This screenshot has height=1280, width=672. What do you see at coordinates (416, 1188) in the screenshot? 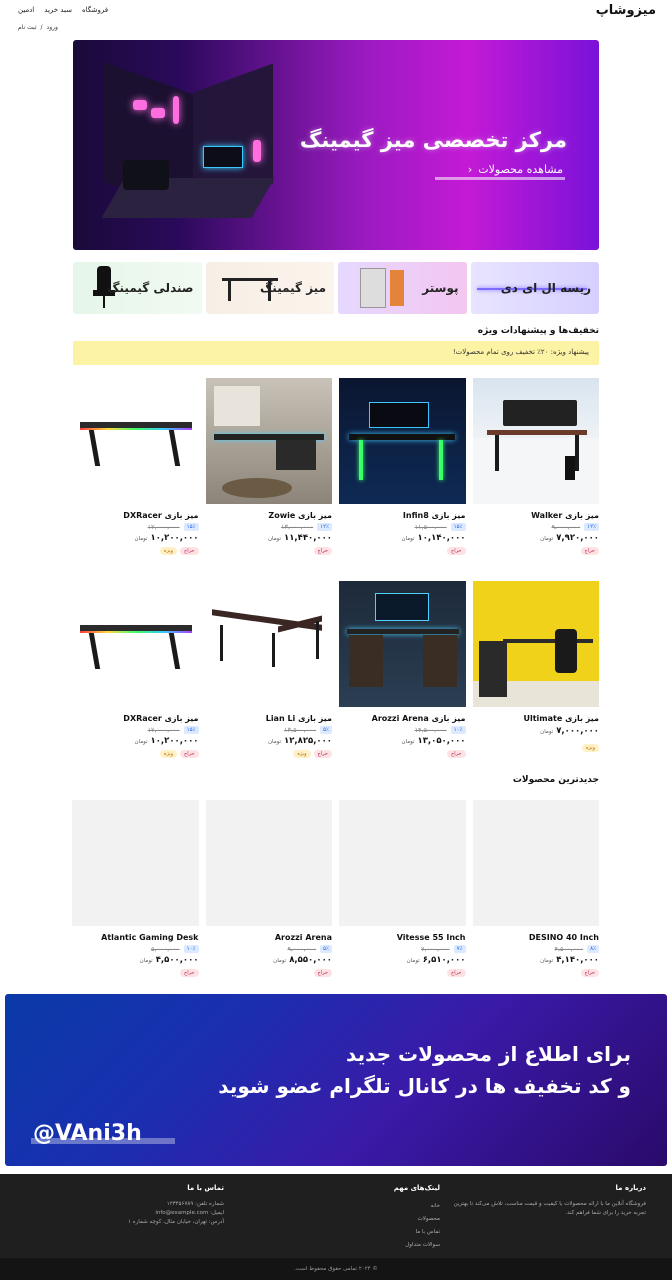
I see `footer-links-title: لینک‌های مهم` at bounding box center [416, 1188].